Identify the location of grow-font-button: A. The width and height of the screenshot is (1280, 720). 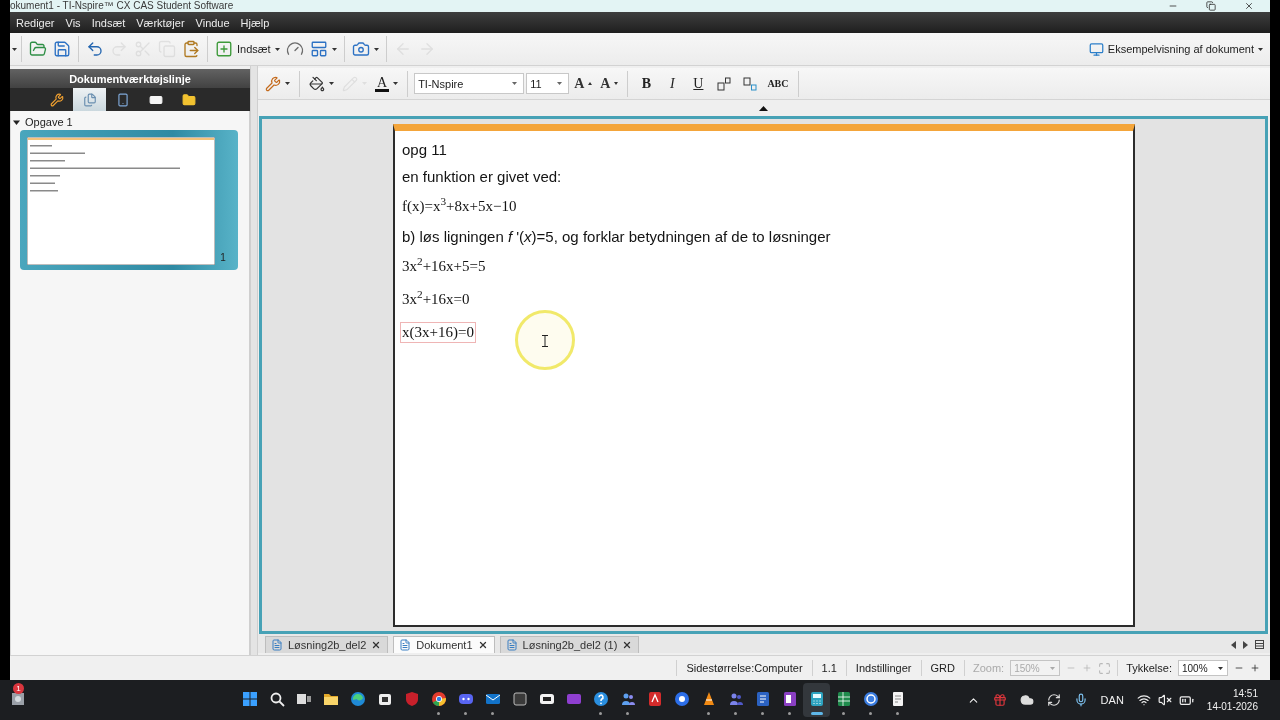
(583, 83).